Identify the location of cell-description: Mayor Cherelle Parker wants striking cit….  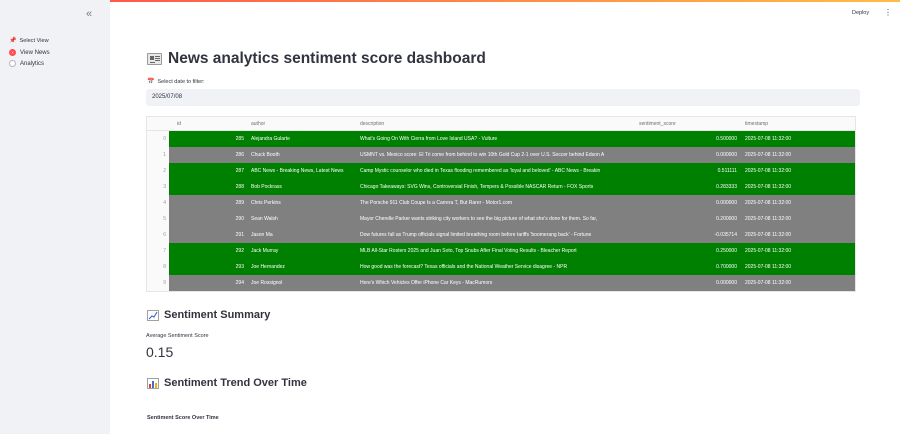
(498, 219).